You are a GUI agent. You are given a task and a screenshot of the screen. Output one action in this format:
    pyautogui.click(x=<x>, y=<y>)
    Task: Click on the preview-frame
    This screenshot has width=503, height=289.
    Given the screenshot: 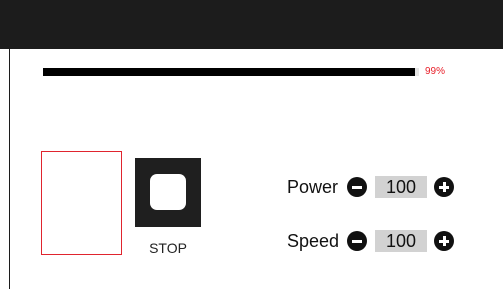 What is the action you would take?
    pyautogui.click(x=81, y=203)
    